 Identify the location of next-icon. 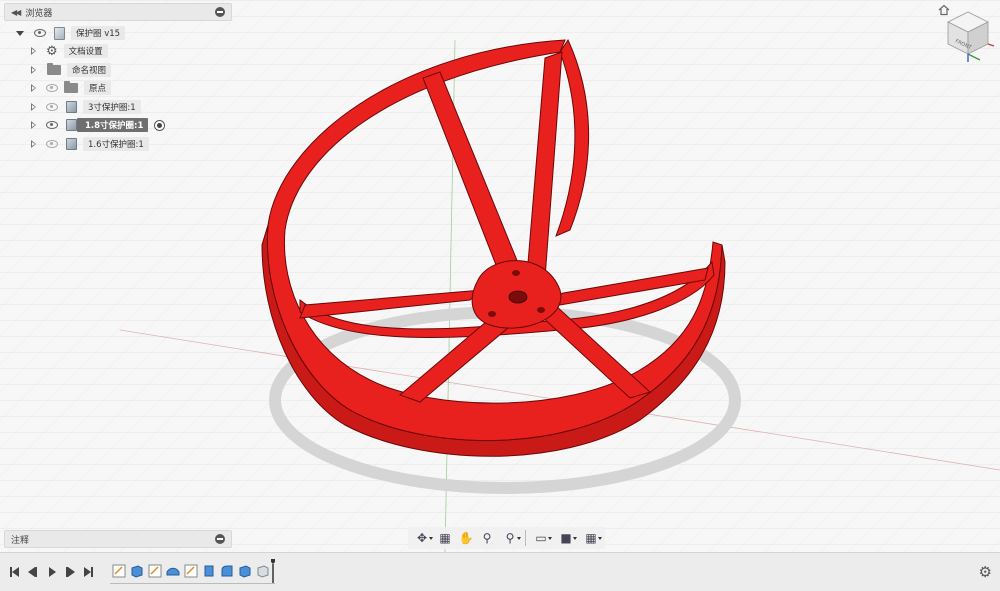
(70, 572).